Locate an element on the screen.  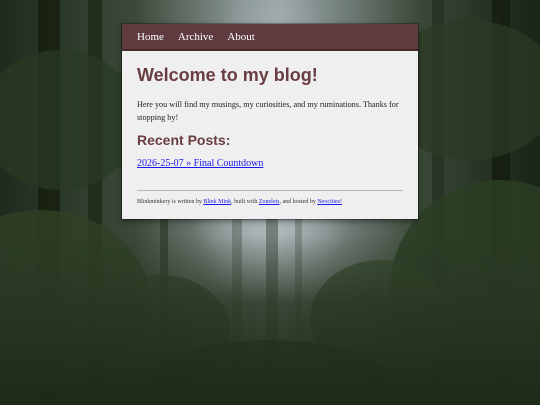
nav-home-link: Home is located at coordinates (150, 37).